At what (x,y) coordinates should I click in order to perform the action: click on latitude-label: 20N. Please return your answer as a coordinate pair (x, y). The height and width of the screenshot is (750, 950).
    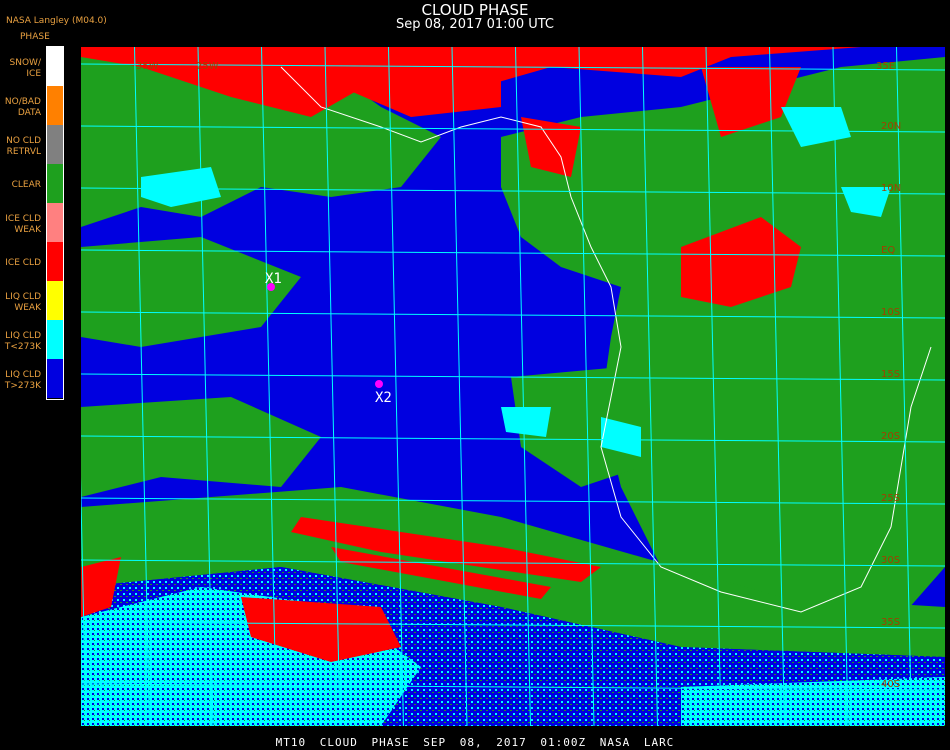
    Looking at the image, I should click on (891, 126).